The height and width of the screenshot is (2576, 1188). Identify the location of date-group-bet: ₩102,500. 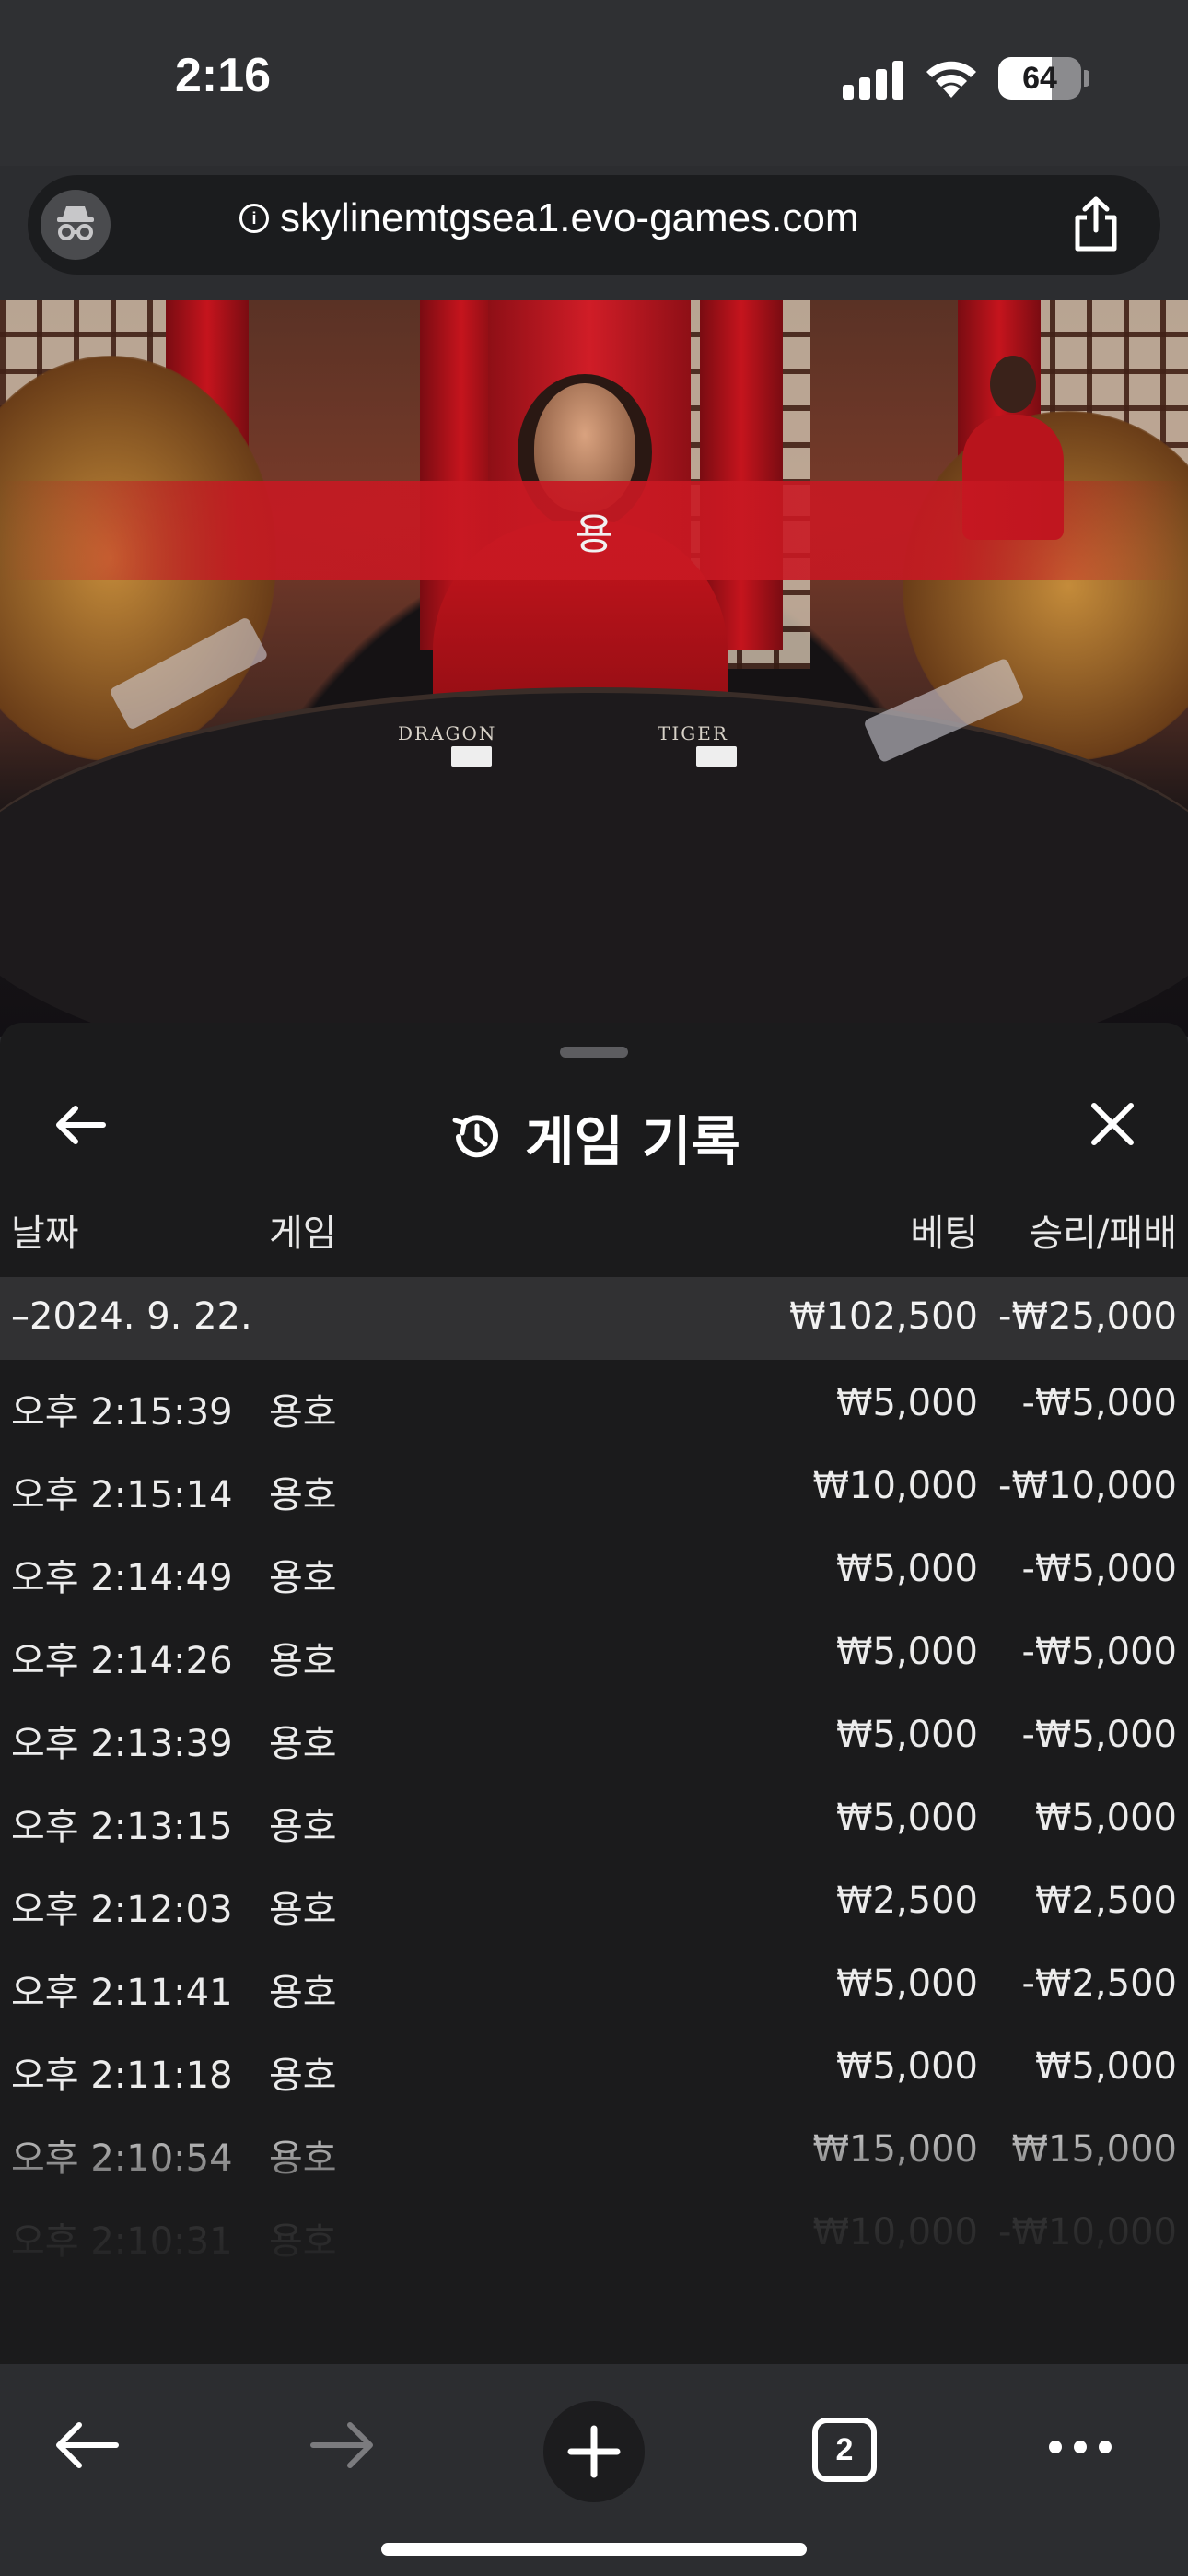
(883, 1316).